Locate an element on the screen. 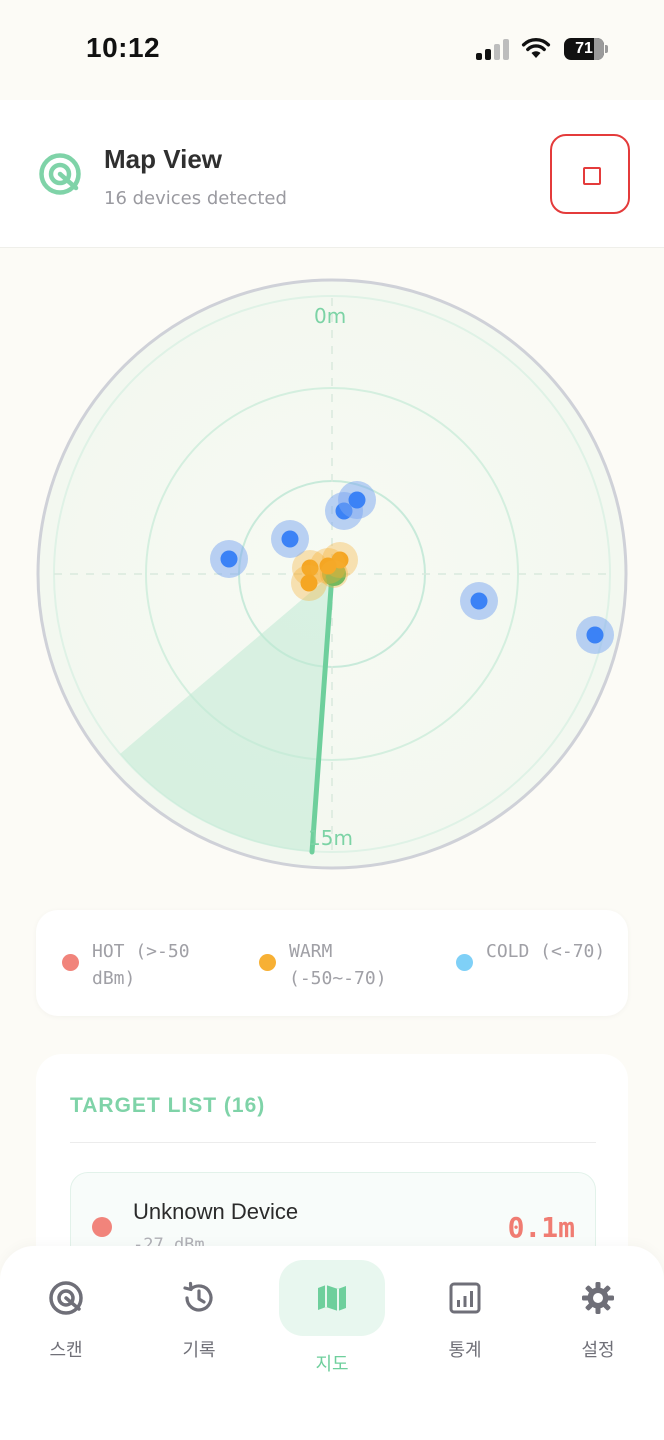  cold-dot is located at coordinates (464, 962).